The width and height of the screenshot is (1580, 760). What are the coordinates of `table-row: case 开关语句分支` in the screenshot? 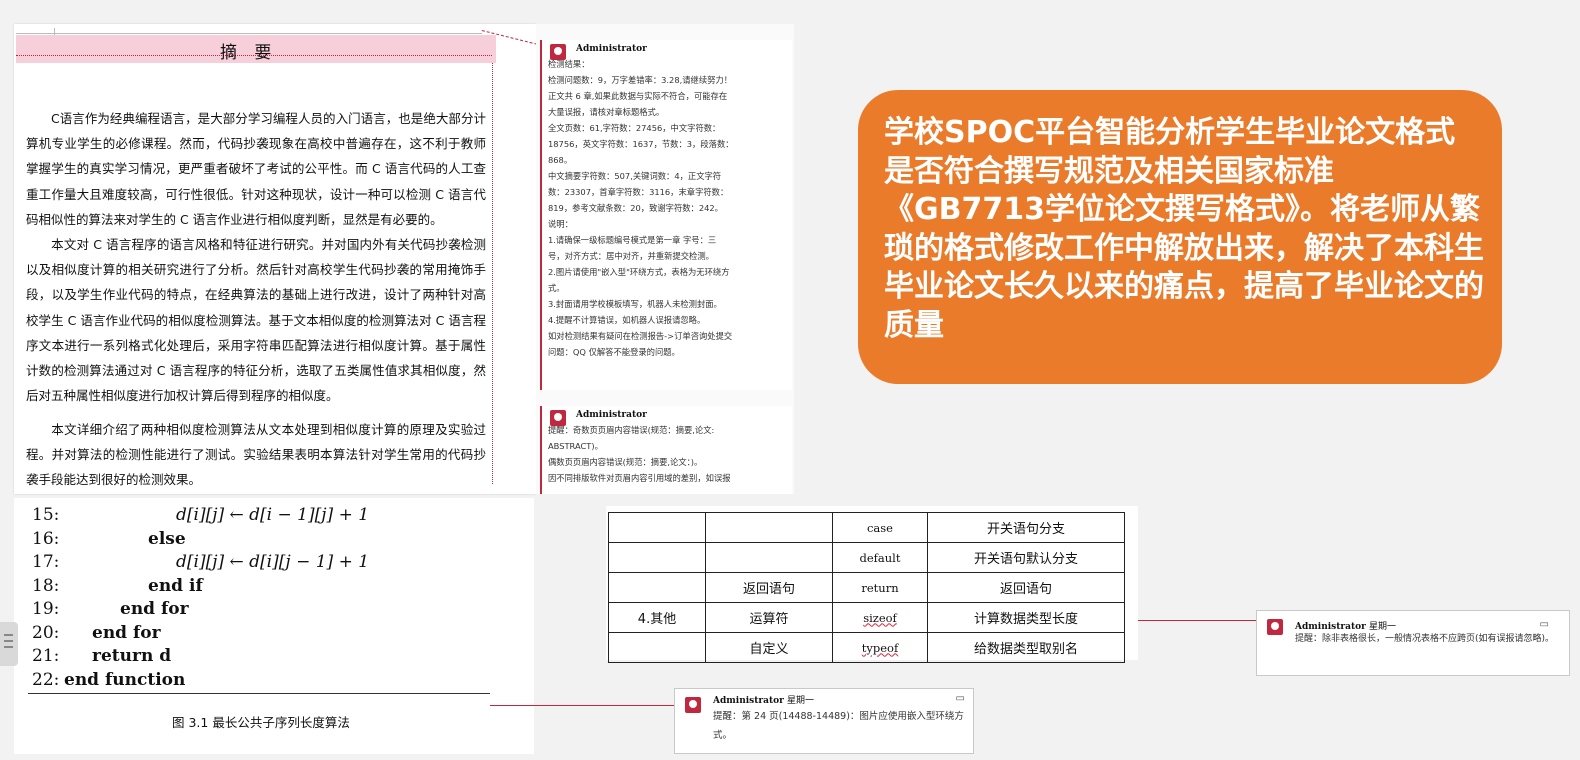 It's located at (866, 527).